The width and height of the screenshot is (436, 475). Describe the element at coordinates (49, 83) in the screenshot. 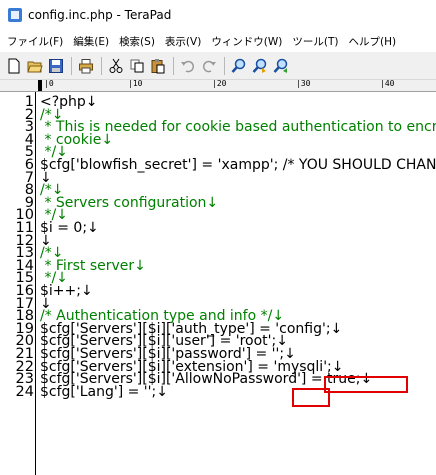

I see `ruler-mark: |0` at that location.